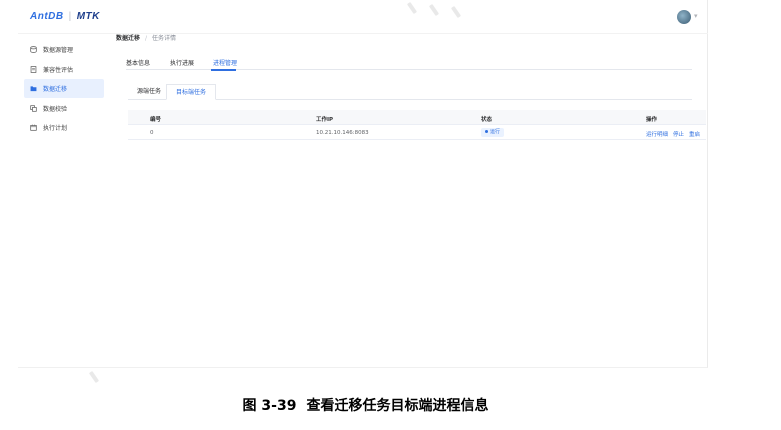 The image size is (781, 430). What do you see at coordinates (694, 135) in the screenshot?
I see `restart-link: 重启` at bounding box center [694, 135].